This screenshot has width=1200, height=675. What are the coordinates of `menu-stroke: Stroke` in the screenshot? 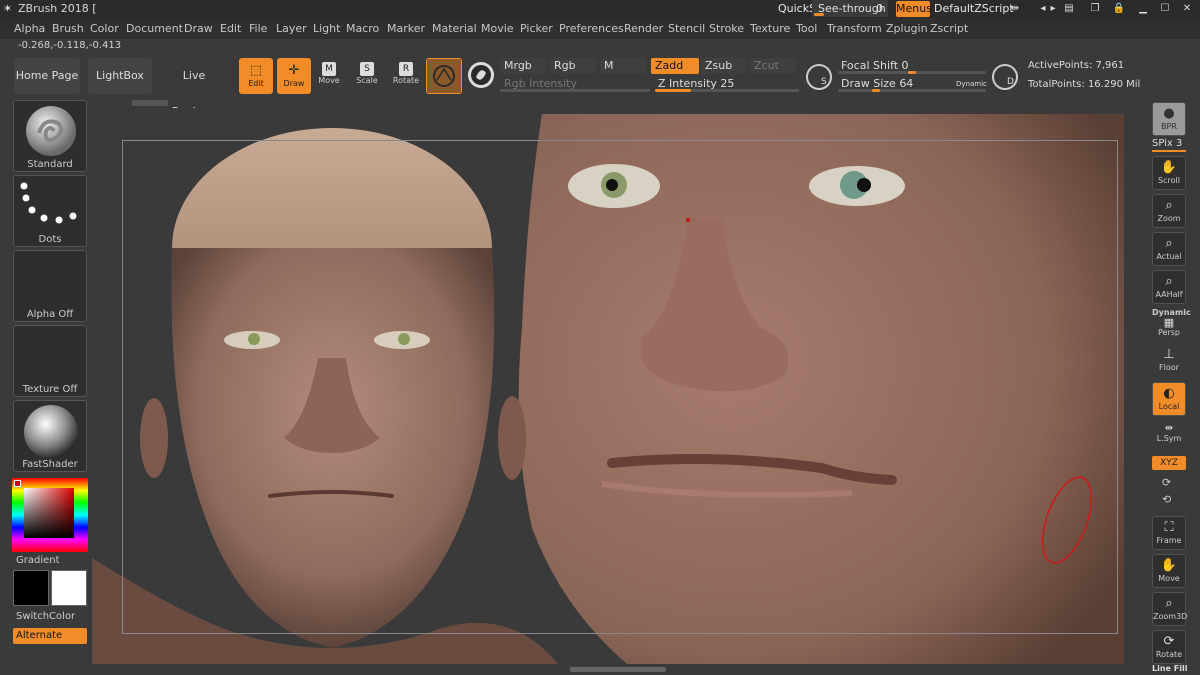 It's located at (726, 28).